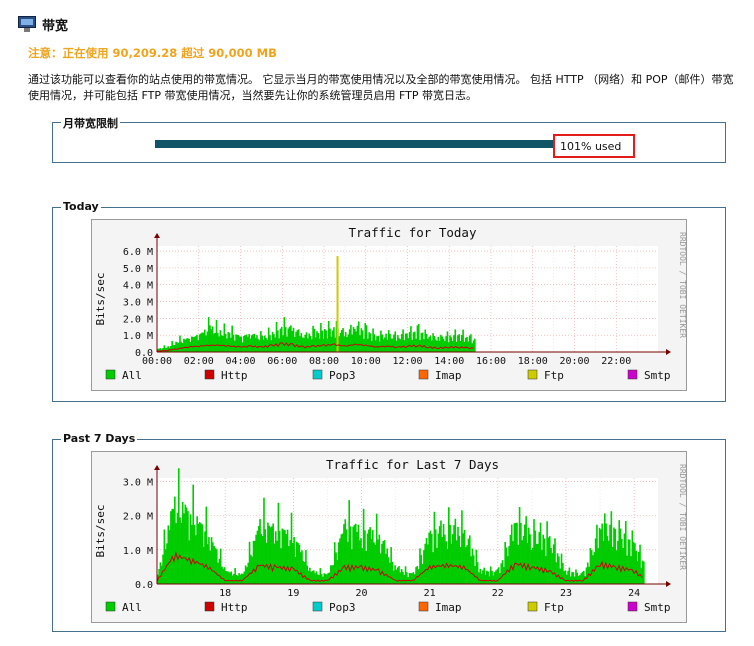  Describe the element at coordinates (430, 593) in the screenshot. I see `x-tick-label: 21` at that location.